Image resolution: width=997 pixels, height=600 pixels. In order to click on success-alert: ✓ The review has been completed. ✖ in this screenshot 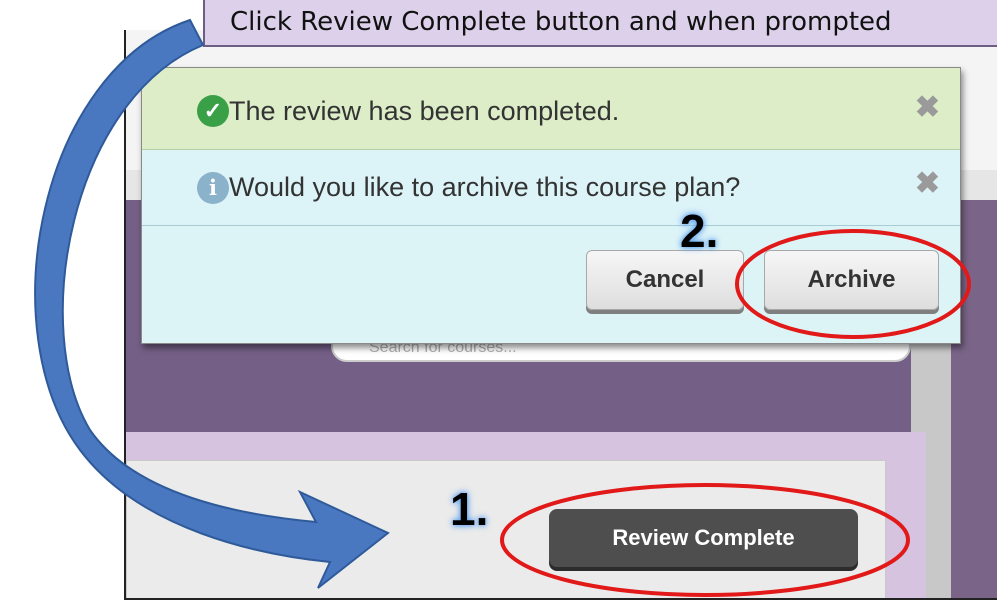, I will do `click(551, 109)`.